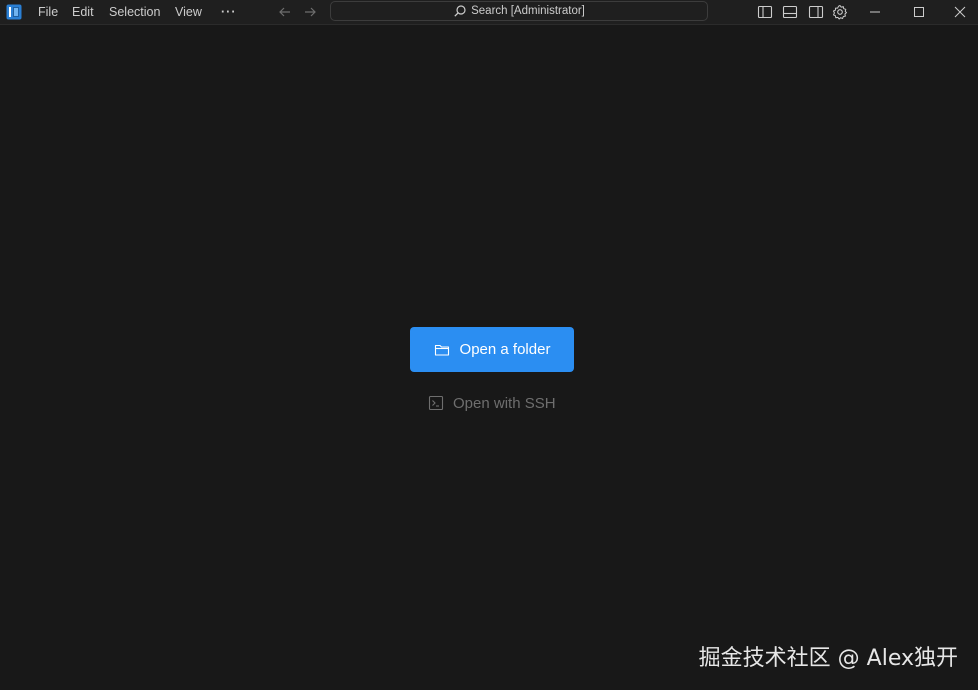  I want to click on toggle-primary-sidebar-icon, so click(765, 12).